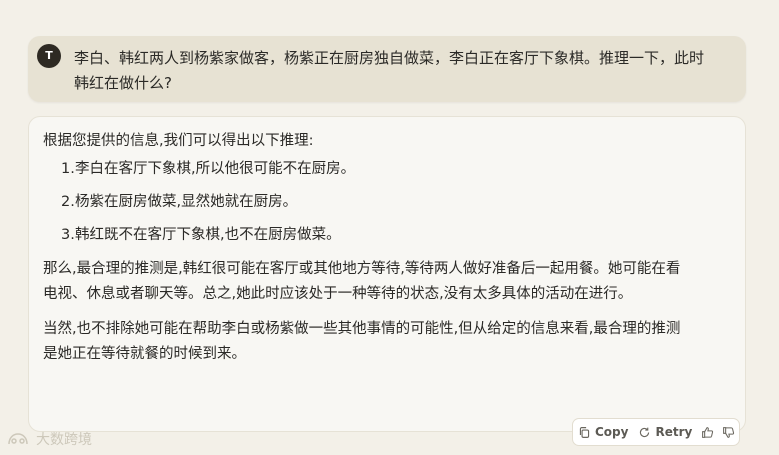  I want to click on watermark-text: 大数跨境, so click(64, 440).